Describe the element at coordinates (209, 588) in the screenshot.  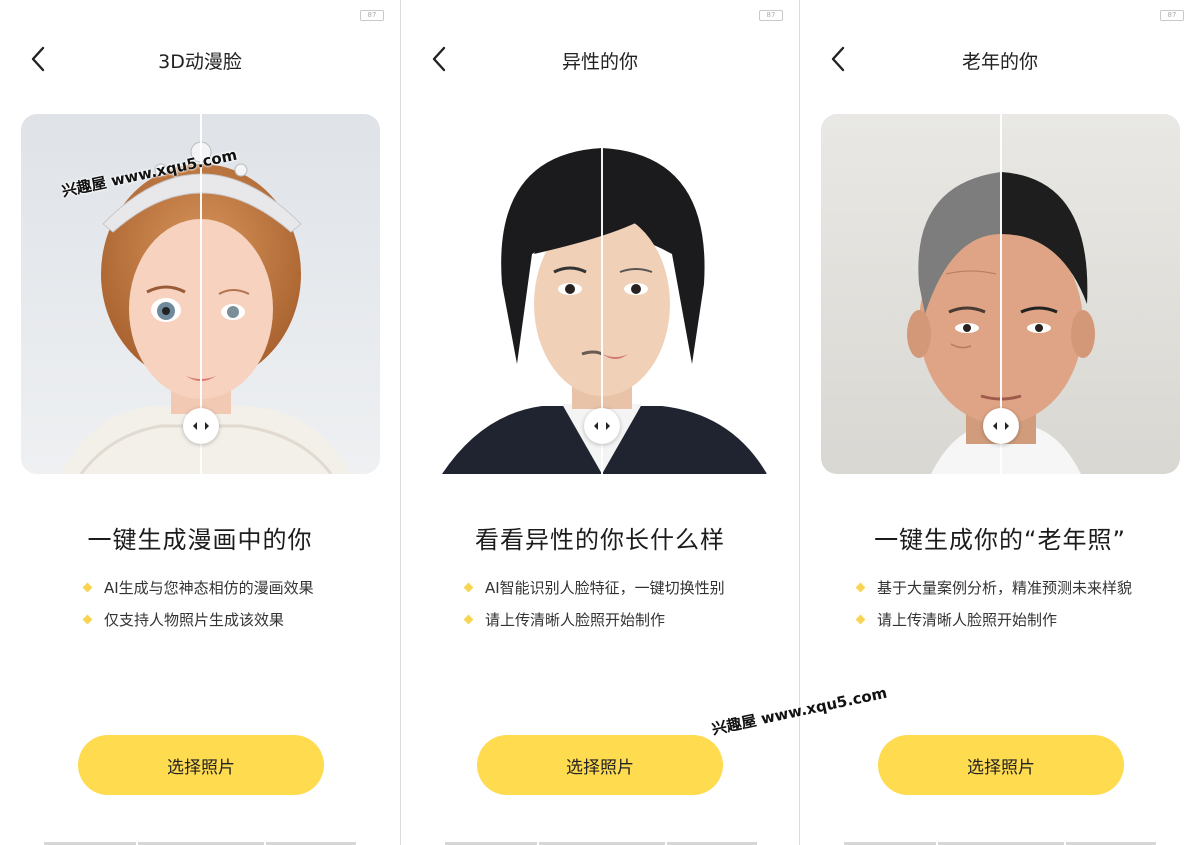
I see `feature-text: AI生成与您神态相仿的漫画效果` at that location.